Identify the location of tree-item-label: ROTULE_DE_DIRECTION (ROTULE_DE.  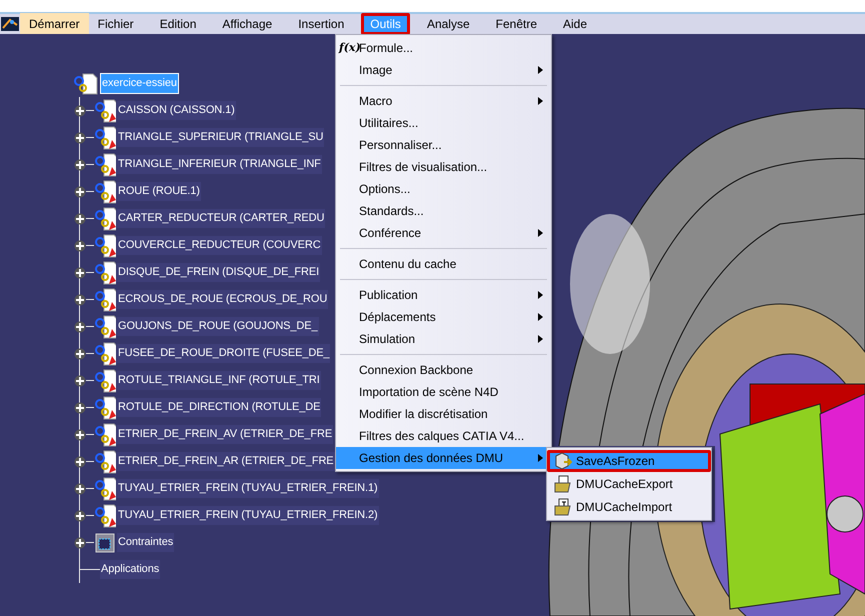
(219, 407).